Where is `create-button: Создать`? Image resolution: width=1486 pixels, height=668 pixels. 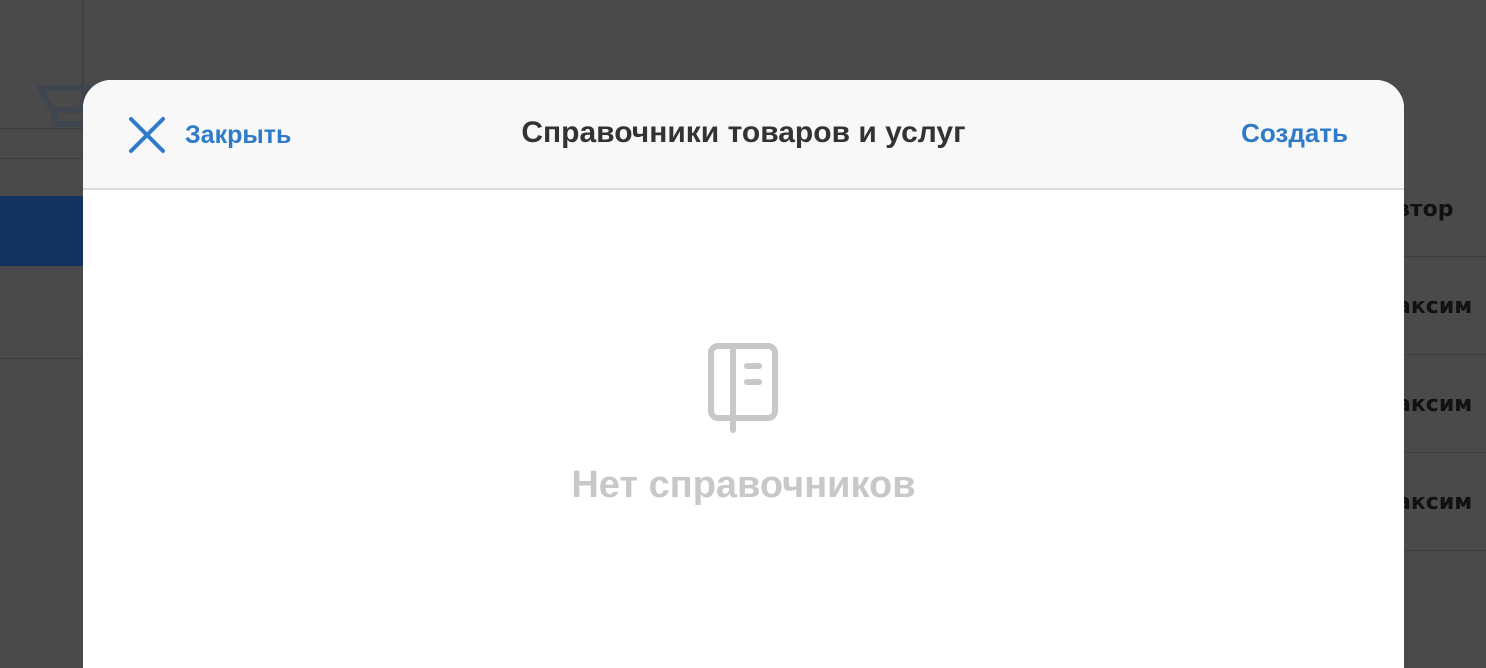
create-button: Создать is located at coordinates (1294, 133).